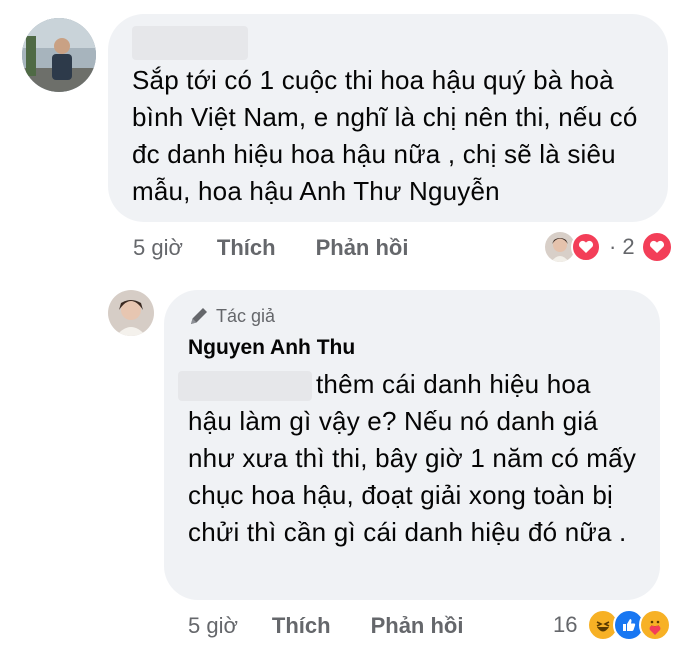  Describe the element at coordinates (608, 247) in the screenshot. I see `comment-reactions: · 2` at that location.